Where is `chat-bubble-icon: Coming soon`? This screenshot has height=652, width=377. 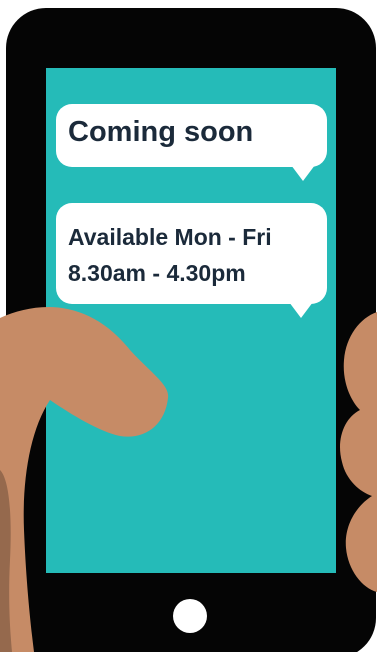
chat-bubble-icon: Coming soon is located at coordinates (191, 142).